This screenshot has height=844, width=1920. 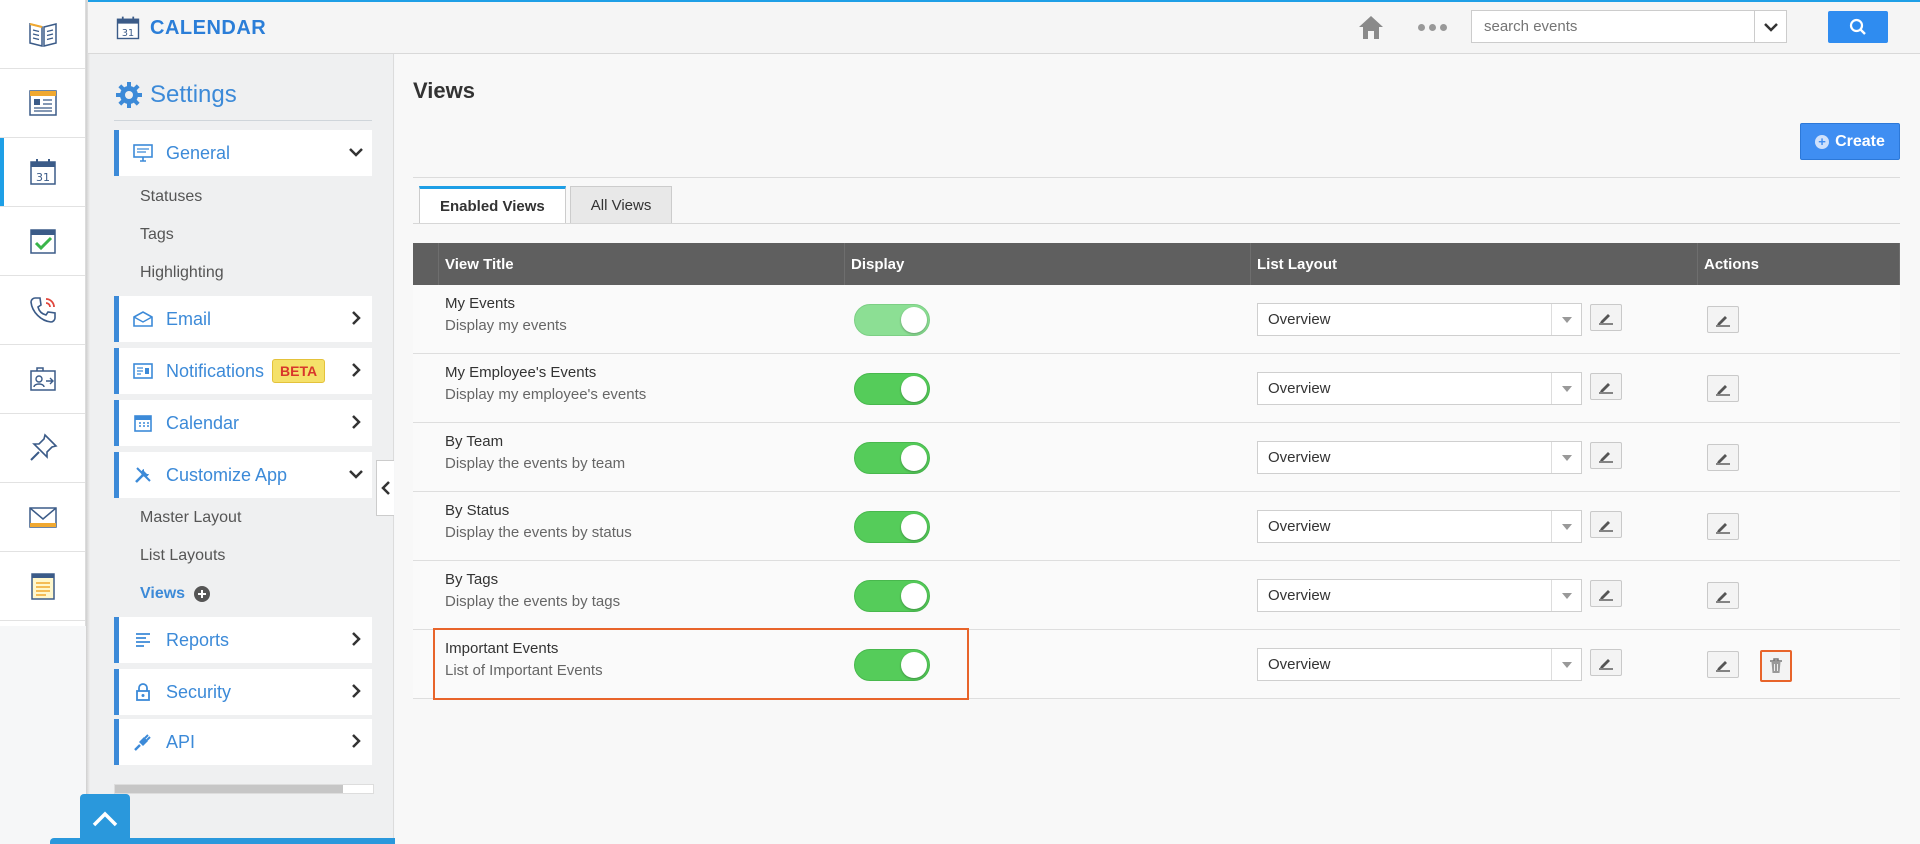 I want to click on rail-item-book, so click(x=42, y=34).